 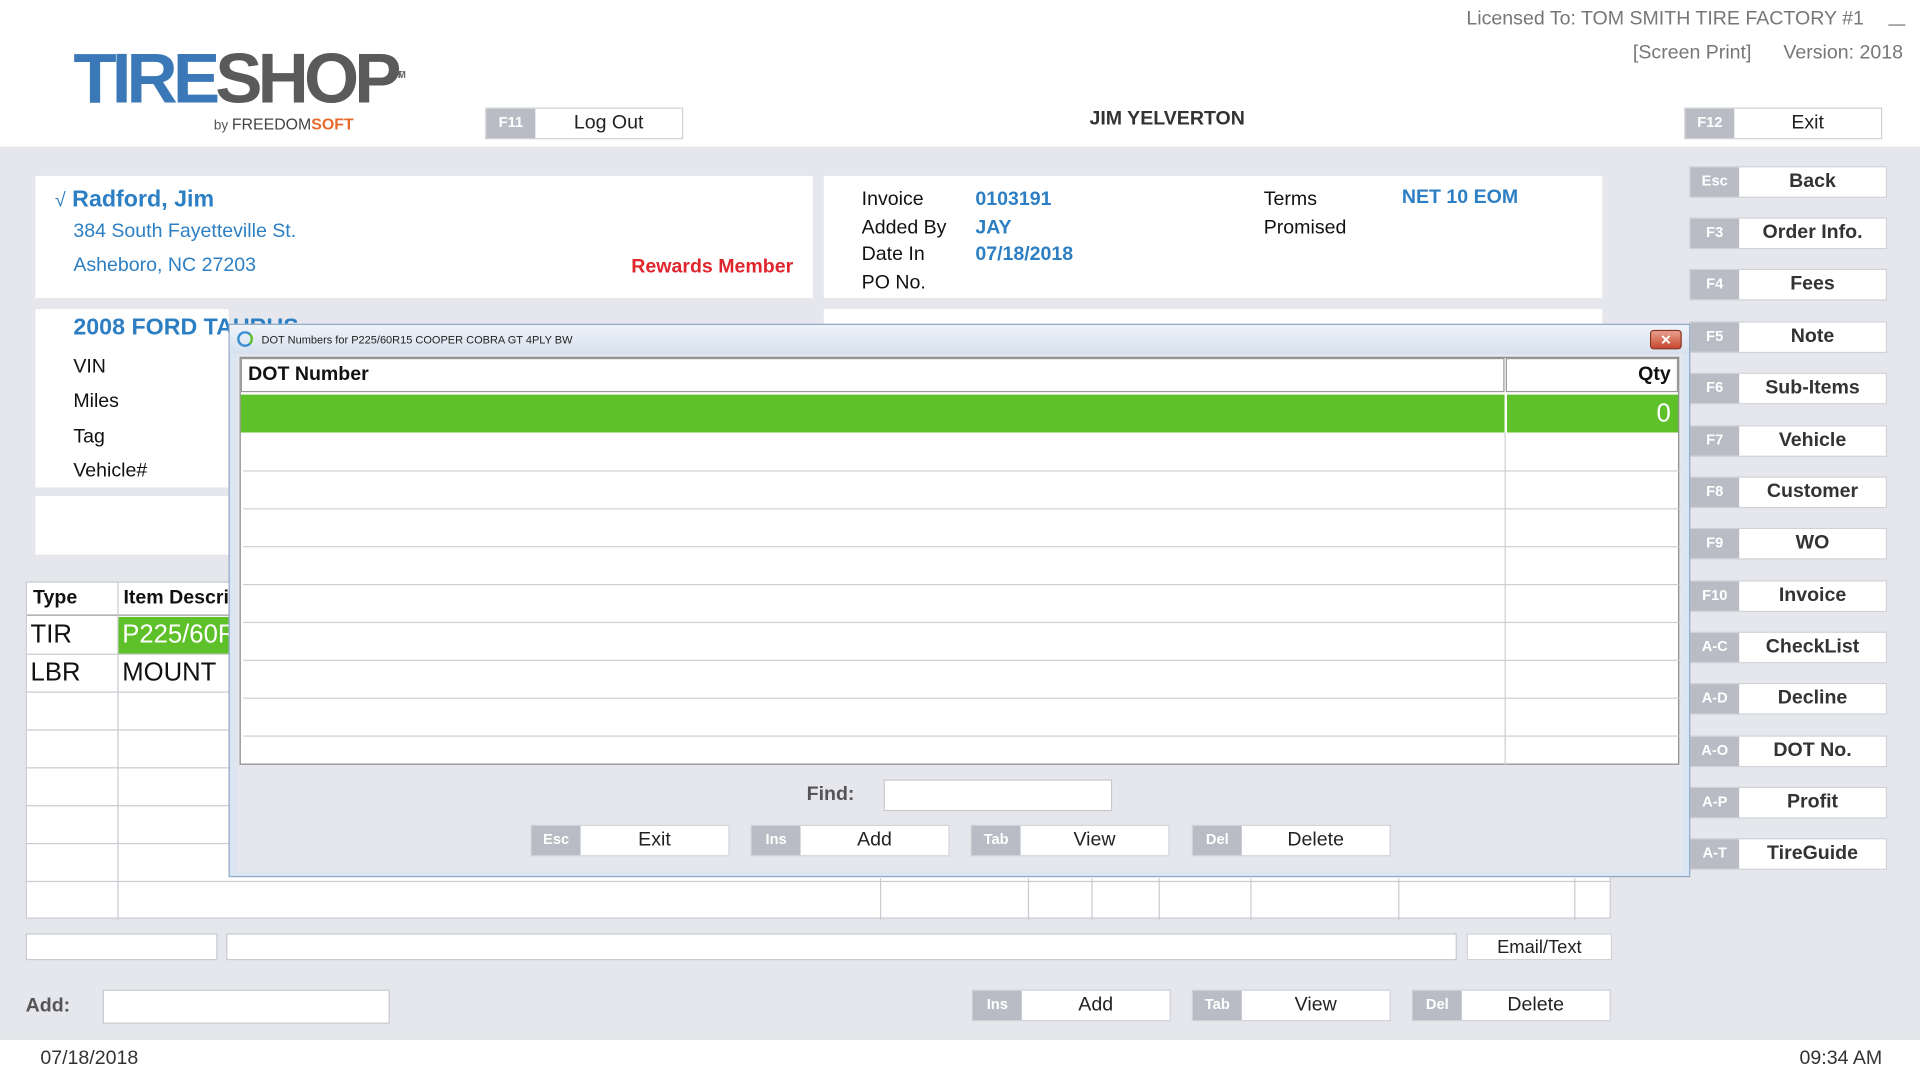 I want to click on sidebar-label: Back, so click(x=1812, y=181).